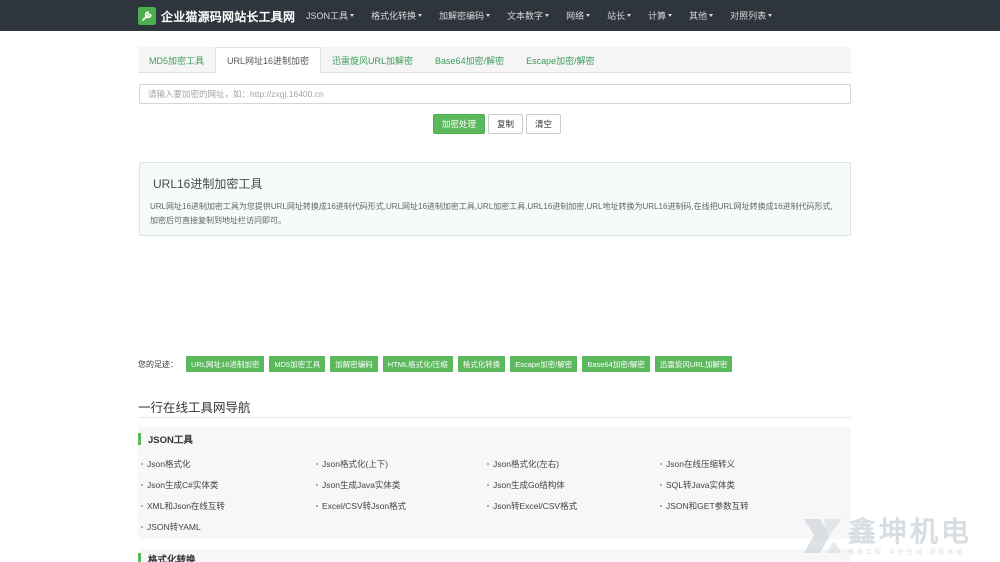 Image resolution: width=1000 pixels, height=562 pixels. I want to click on nav-section-title: 一行在线工具网导航, so click(194, 408).